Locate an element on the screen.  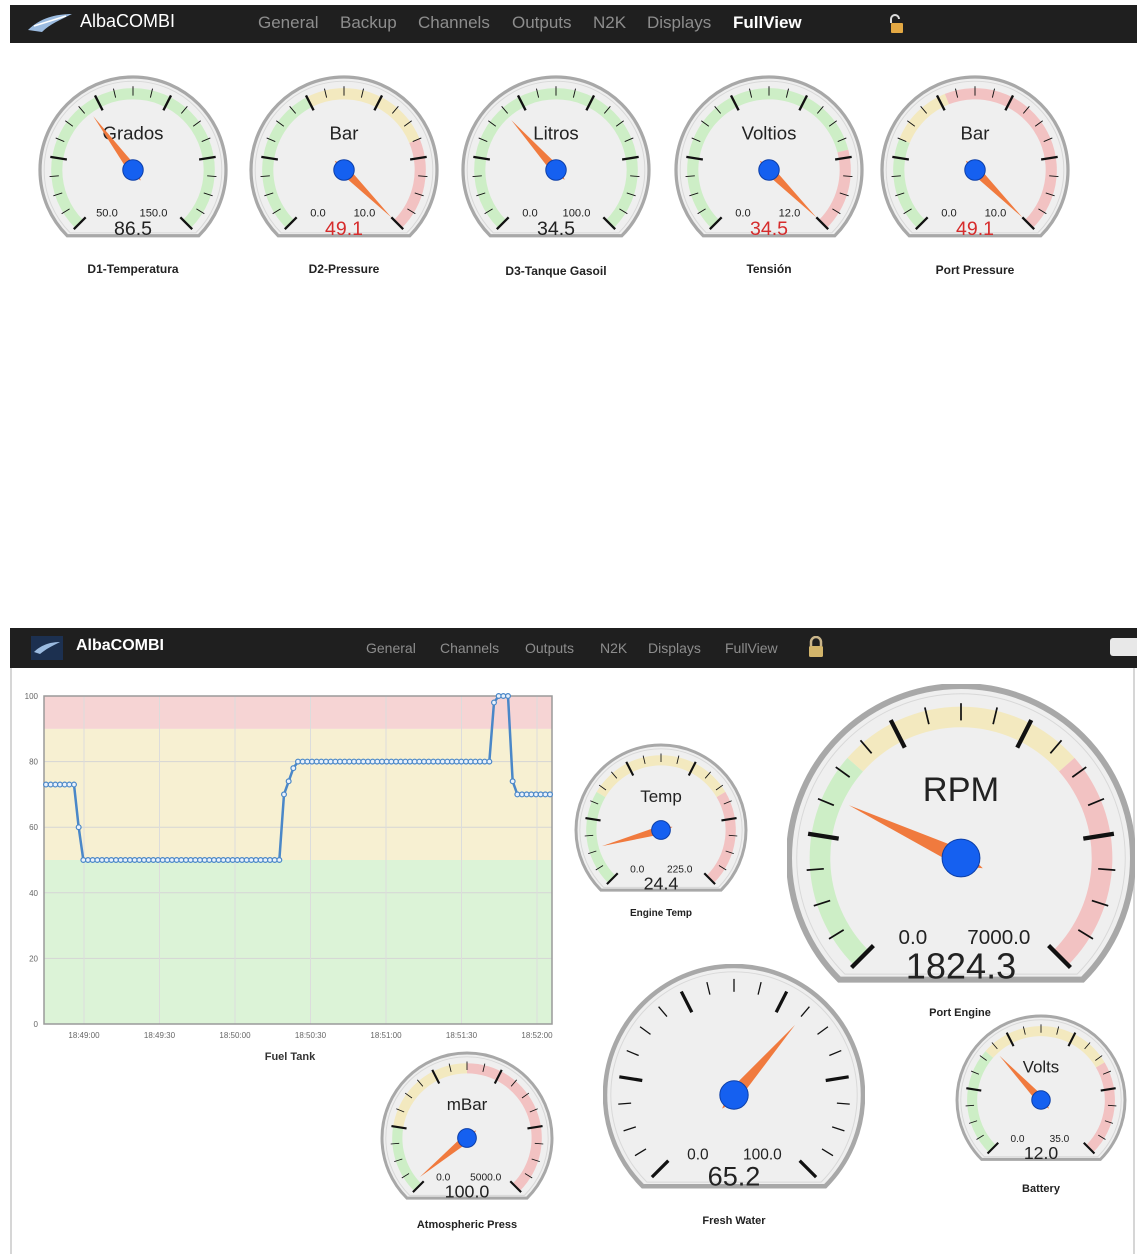
chart-ytick-label: 40 is located at coordinates (33, 893).